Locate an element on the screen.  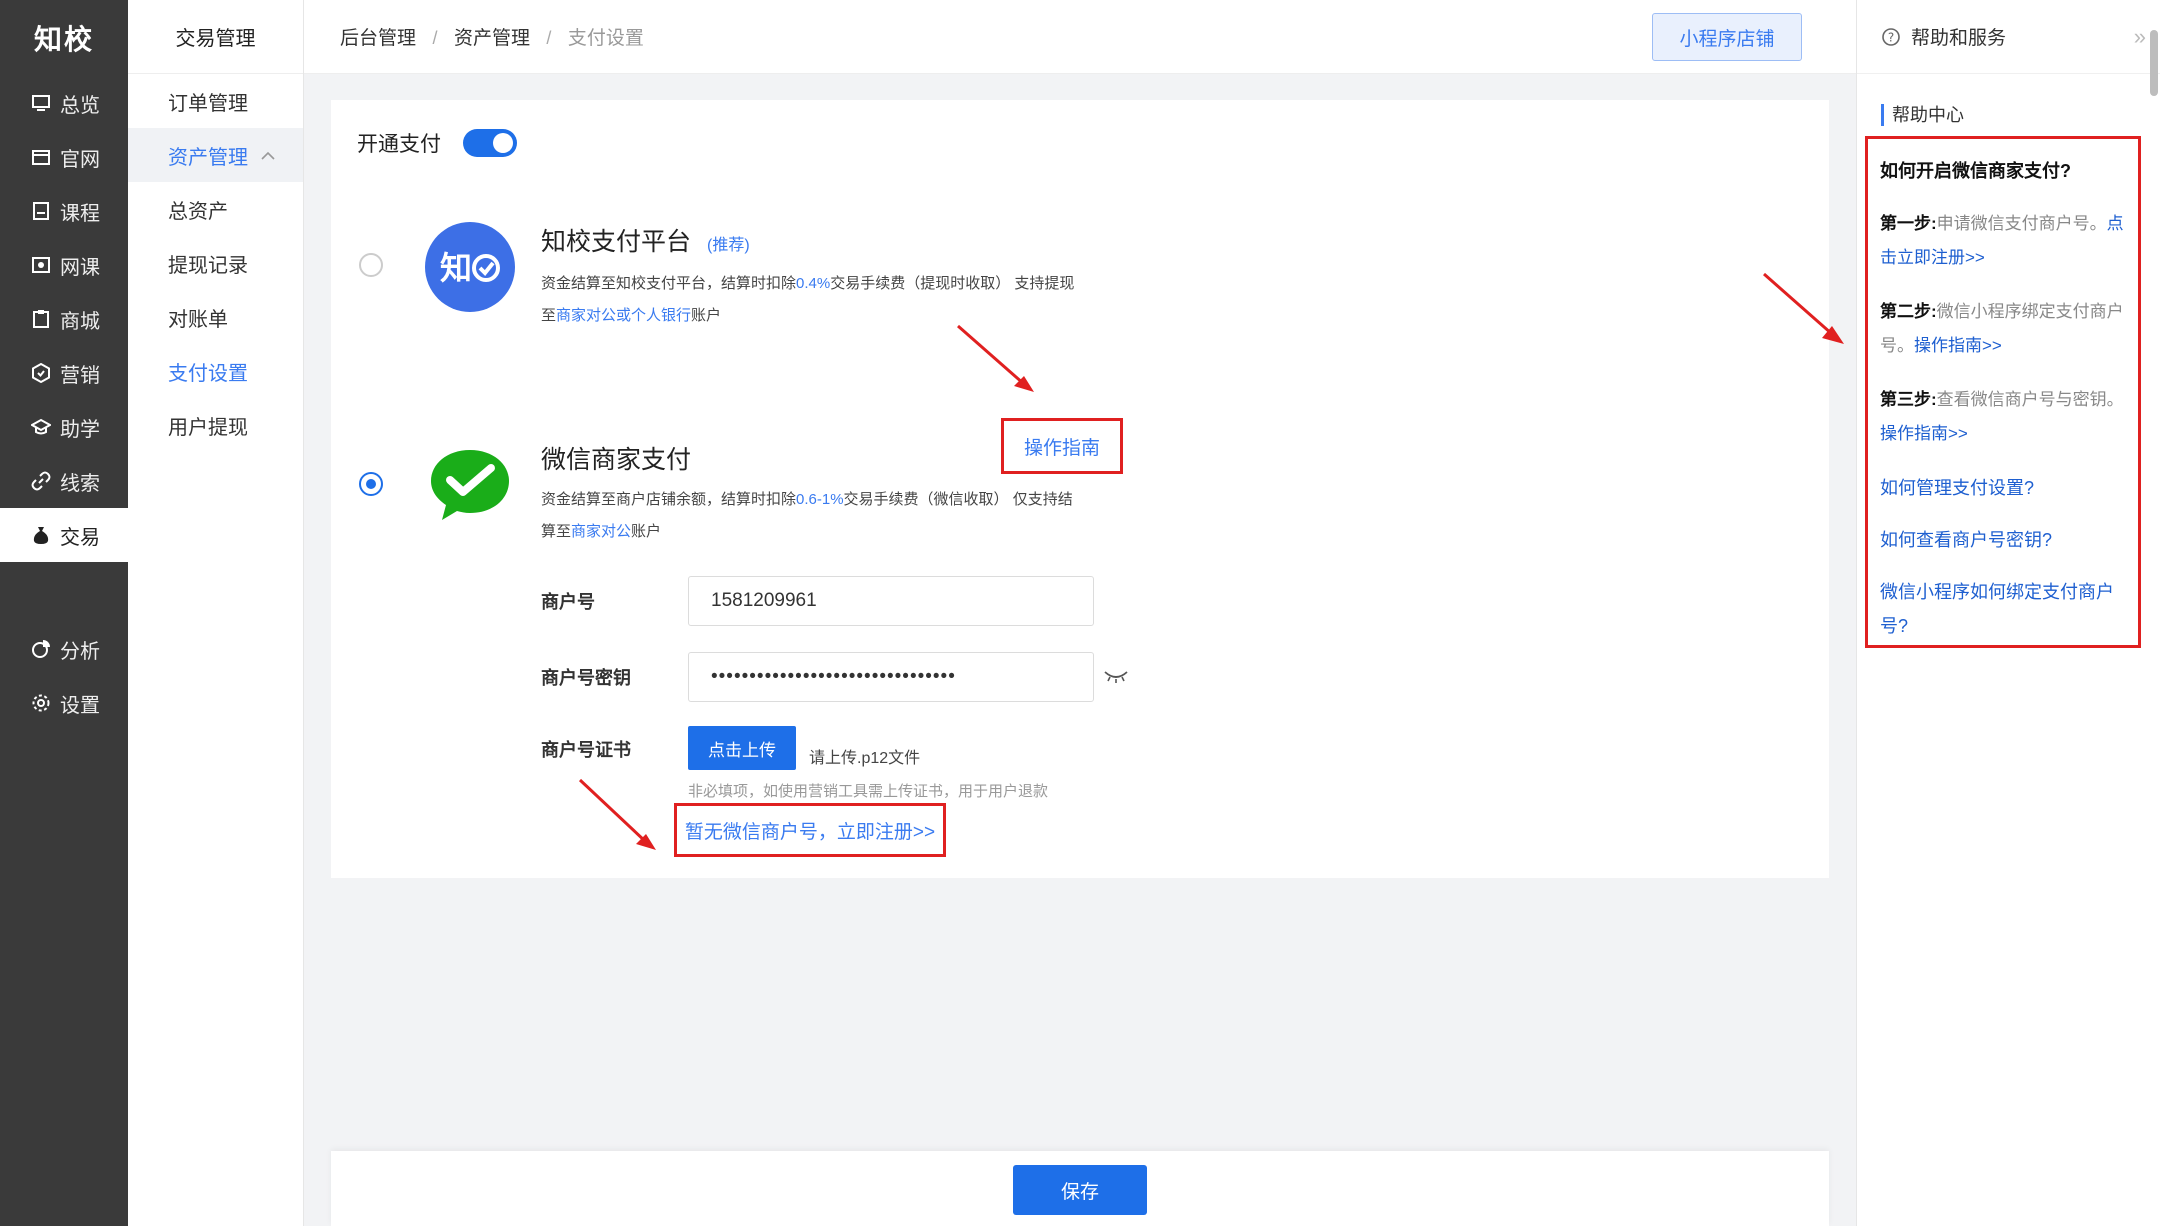
header: 后台管理 / 资产管理 / 支付设置 小程序店铺 is located at coordinates (1080, 37).